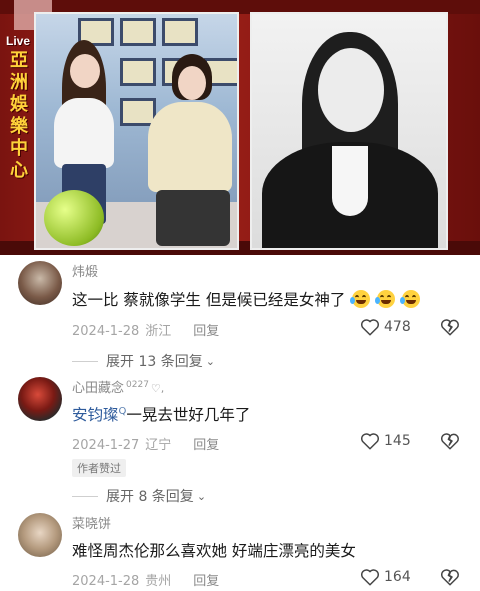  What do you see at coordinates (209, 300) in the screenshot?
I see `comment-body: 这一比 蔡就像学生 但是候已经是女神了` at bounding box center [209, 300].